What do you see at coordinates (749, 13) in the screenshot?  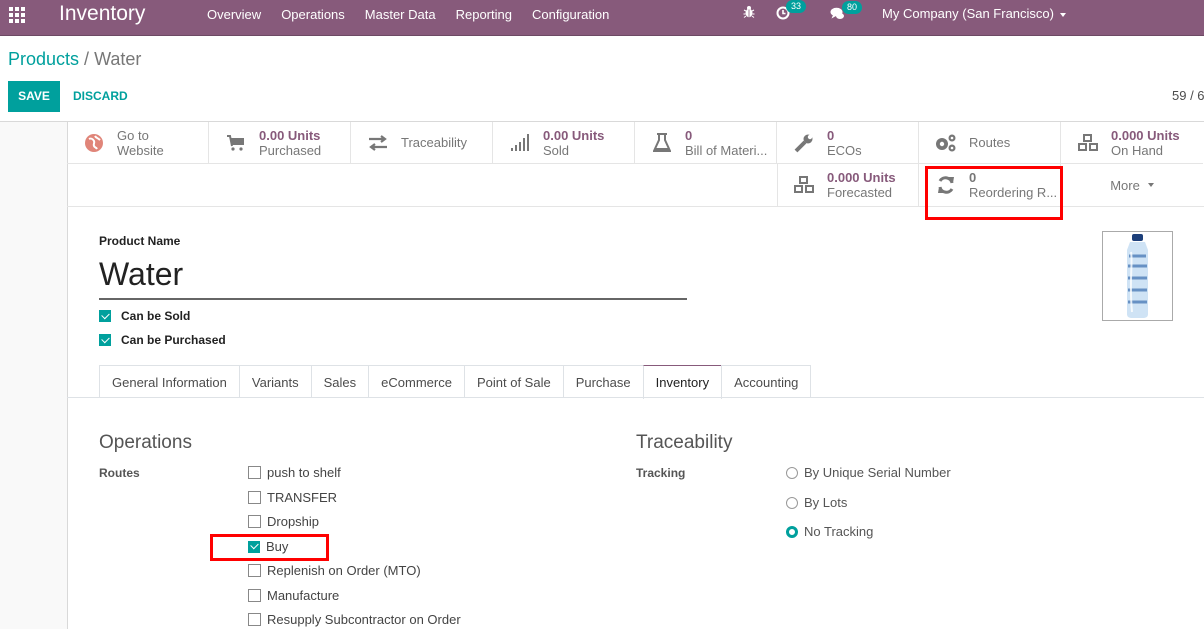 I see `debug-bug-icon` at bounding box center [749, 13].